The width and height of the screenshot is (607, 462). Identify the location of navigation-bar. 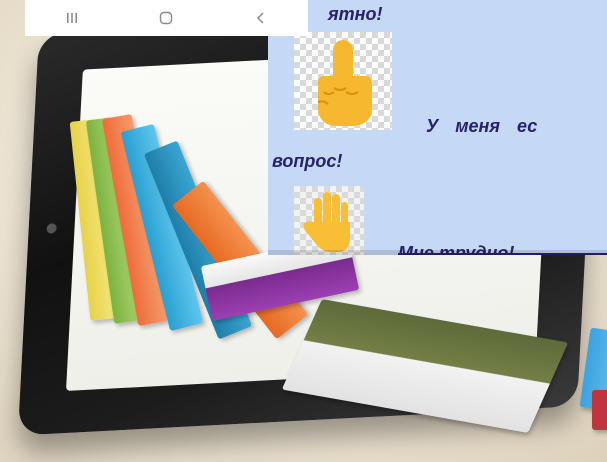
(166, 18).